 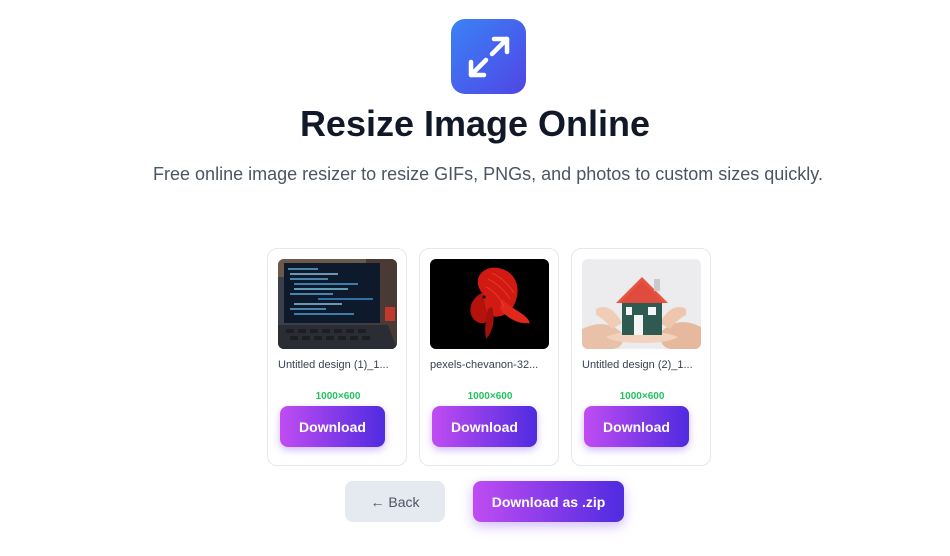 I want to click on page-title: Resize Image Online, so click(x=475, y=123).